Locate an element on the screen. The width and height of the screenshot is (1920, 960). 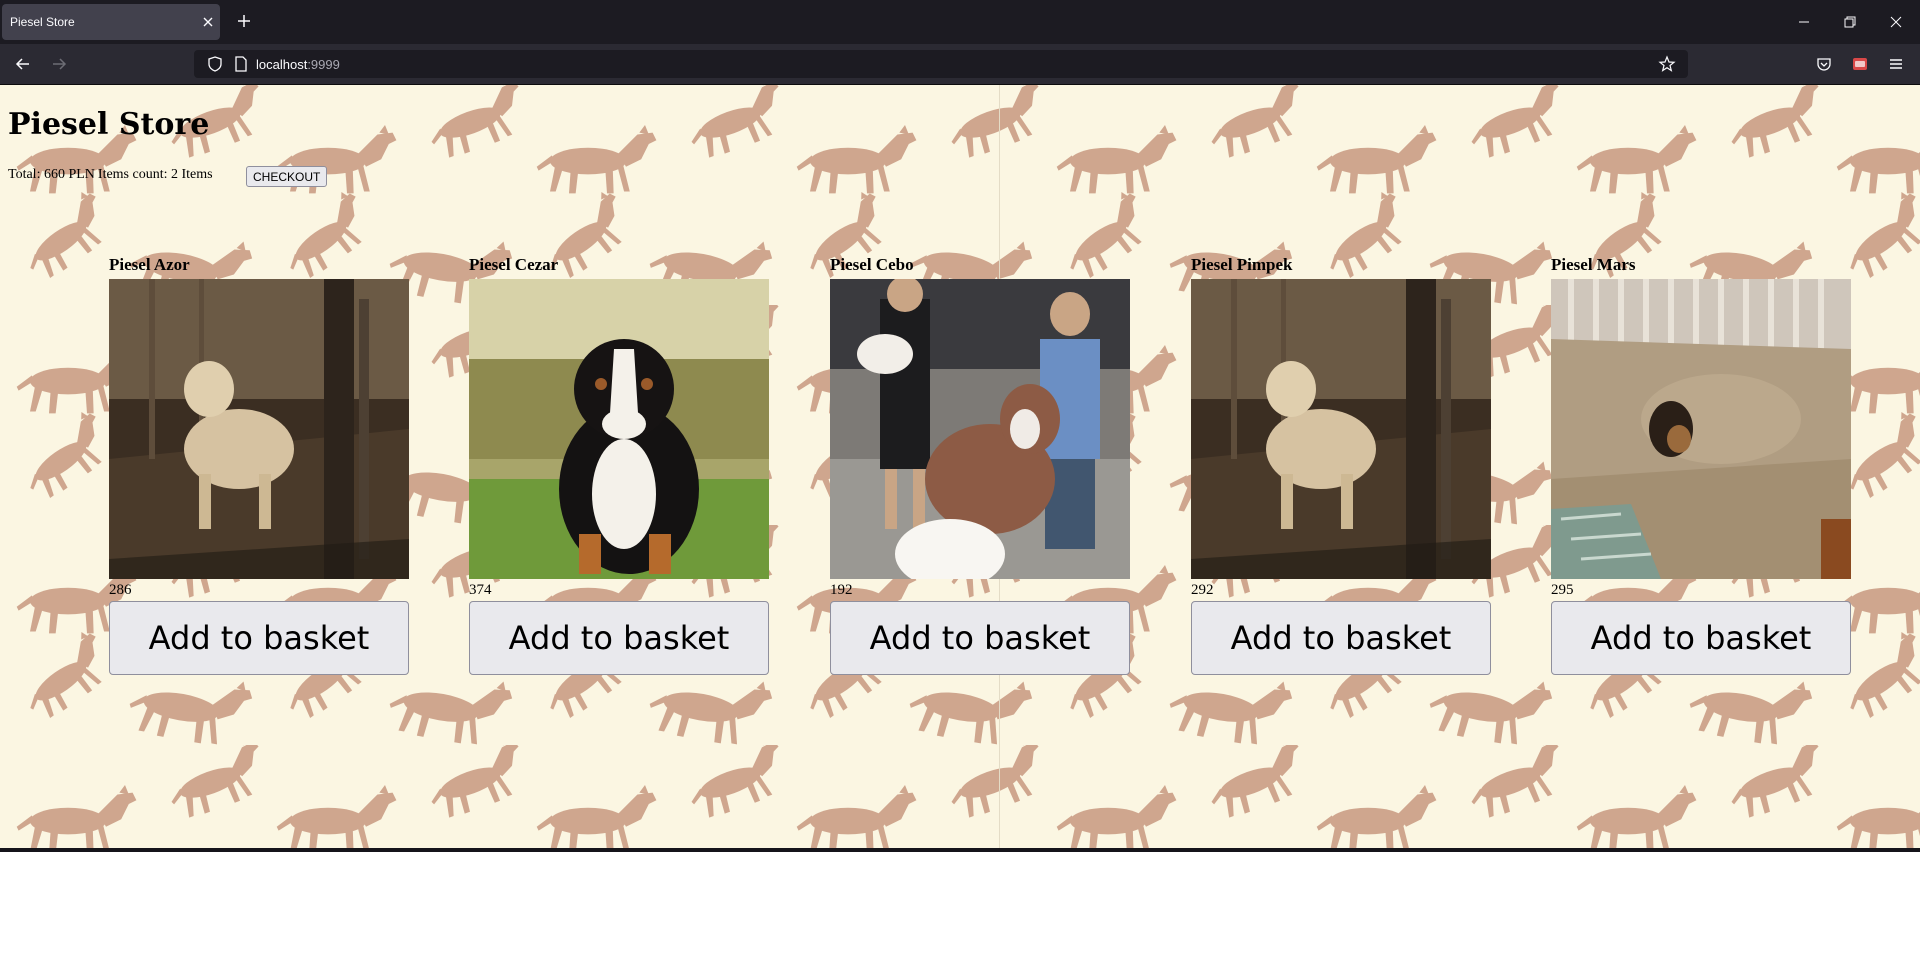
url-bar: localhost:9999 is located at coordinates (941, 64).